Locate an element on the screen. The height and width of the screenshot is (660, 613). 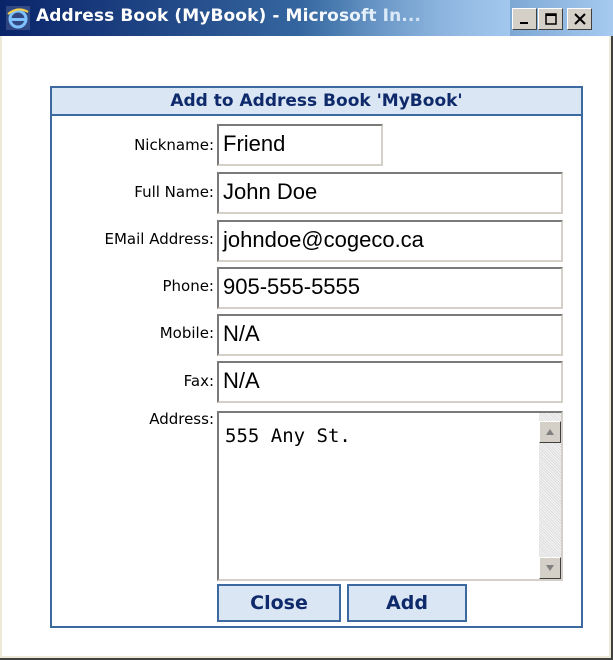
fax-field: N/A is located at coordinates (390, 382).